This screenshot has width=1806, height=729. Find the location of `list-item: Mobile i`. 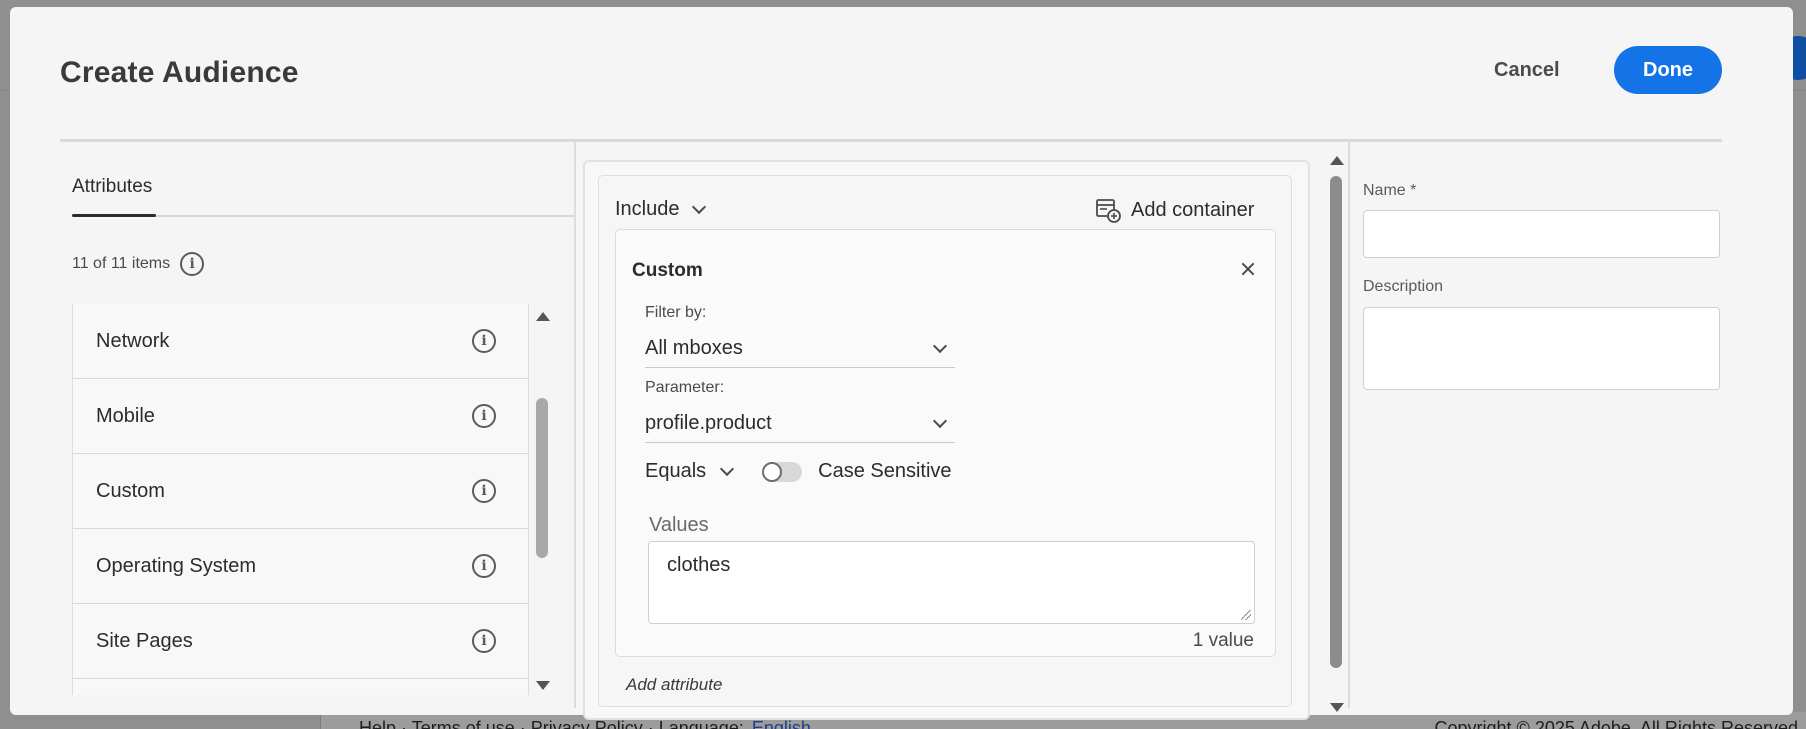

list-item: Mobile i is located at coordinates (300, 416).